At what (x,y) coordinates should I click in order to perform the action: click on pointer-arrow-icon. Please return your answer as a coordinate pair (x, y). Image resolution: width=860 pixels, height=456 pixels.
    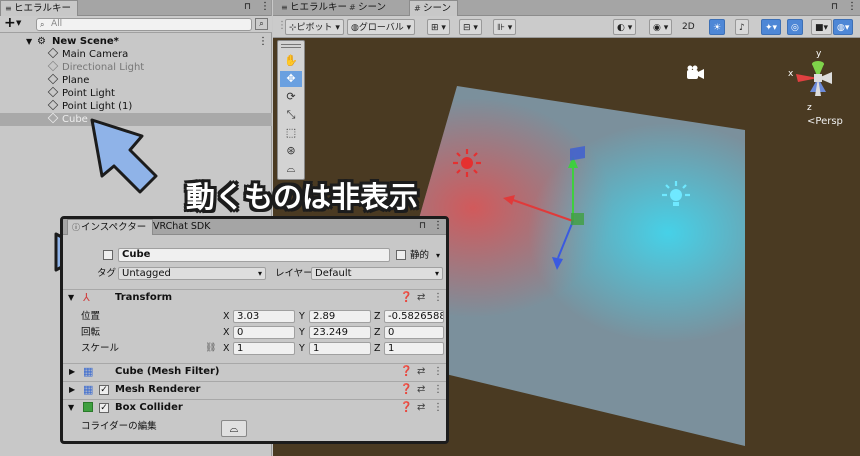
    Looking at the image, I should click on (124, 156).